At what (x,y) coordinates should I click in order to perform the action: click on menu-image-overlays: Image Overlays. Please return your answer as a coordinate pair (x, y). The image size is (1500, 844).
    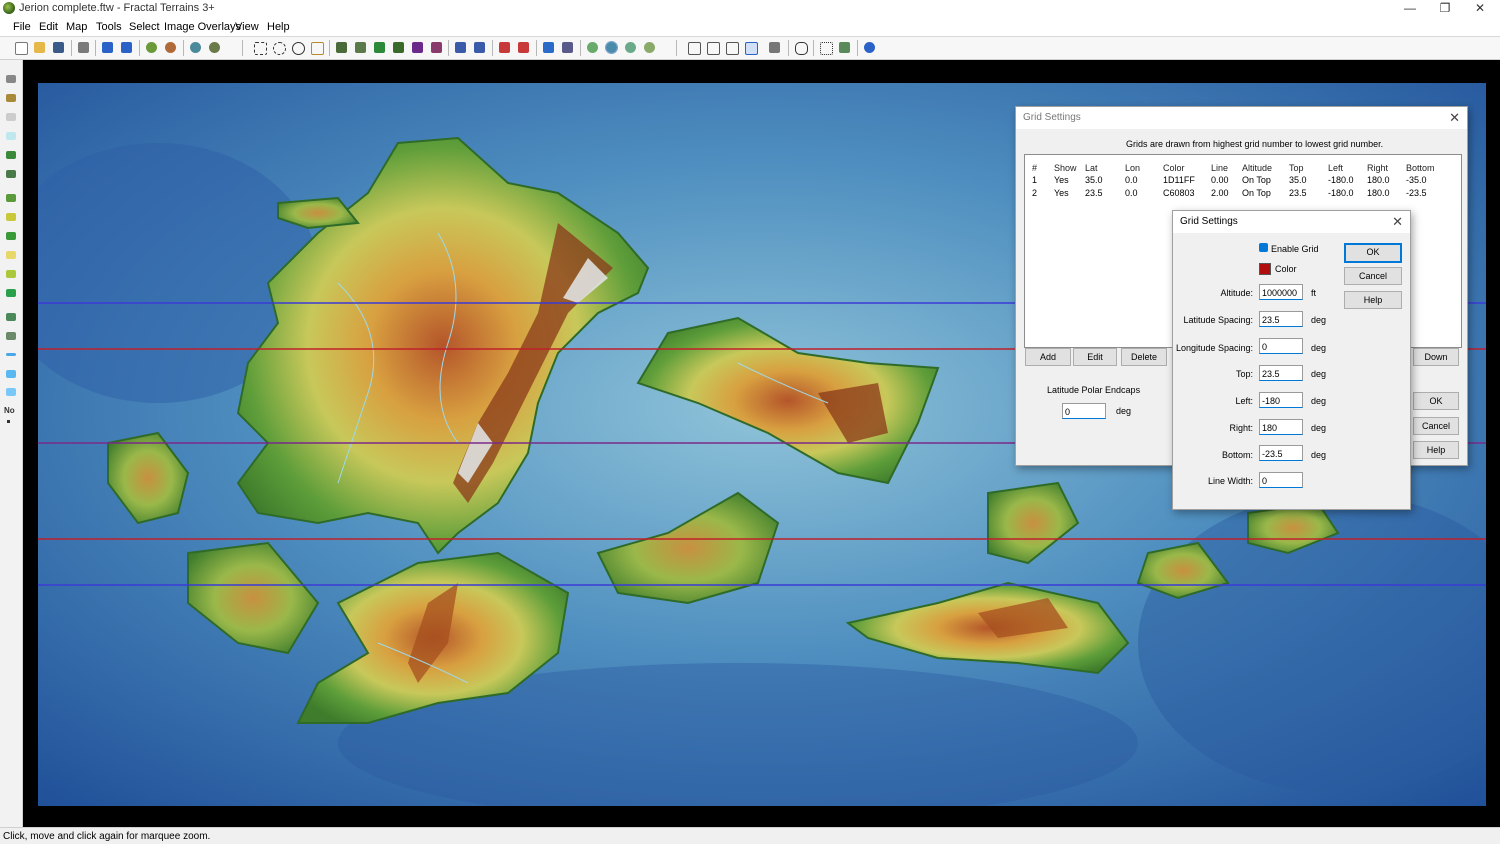
    Looking at the image, I should click on (202, 27).